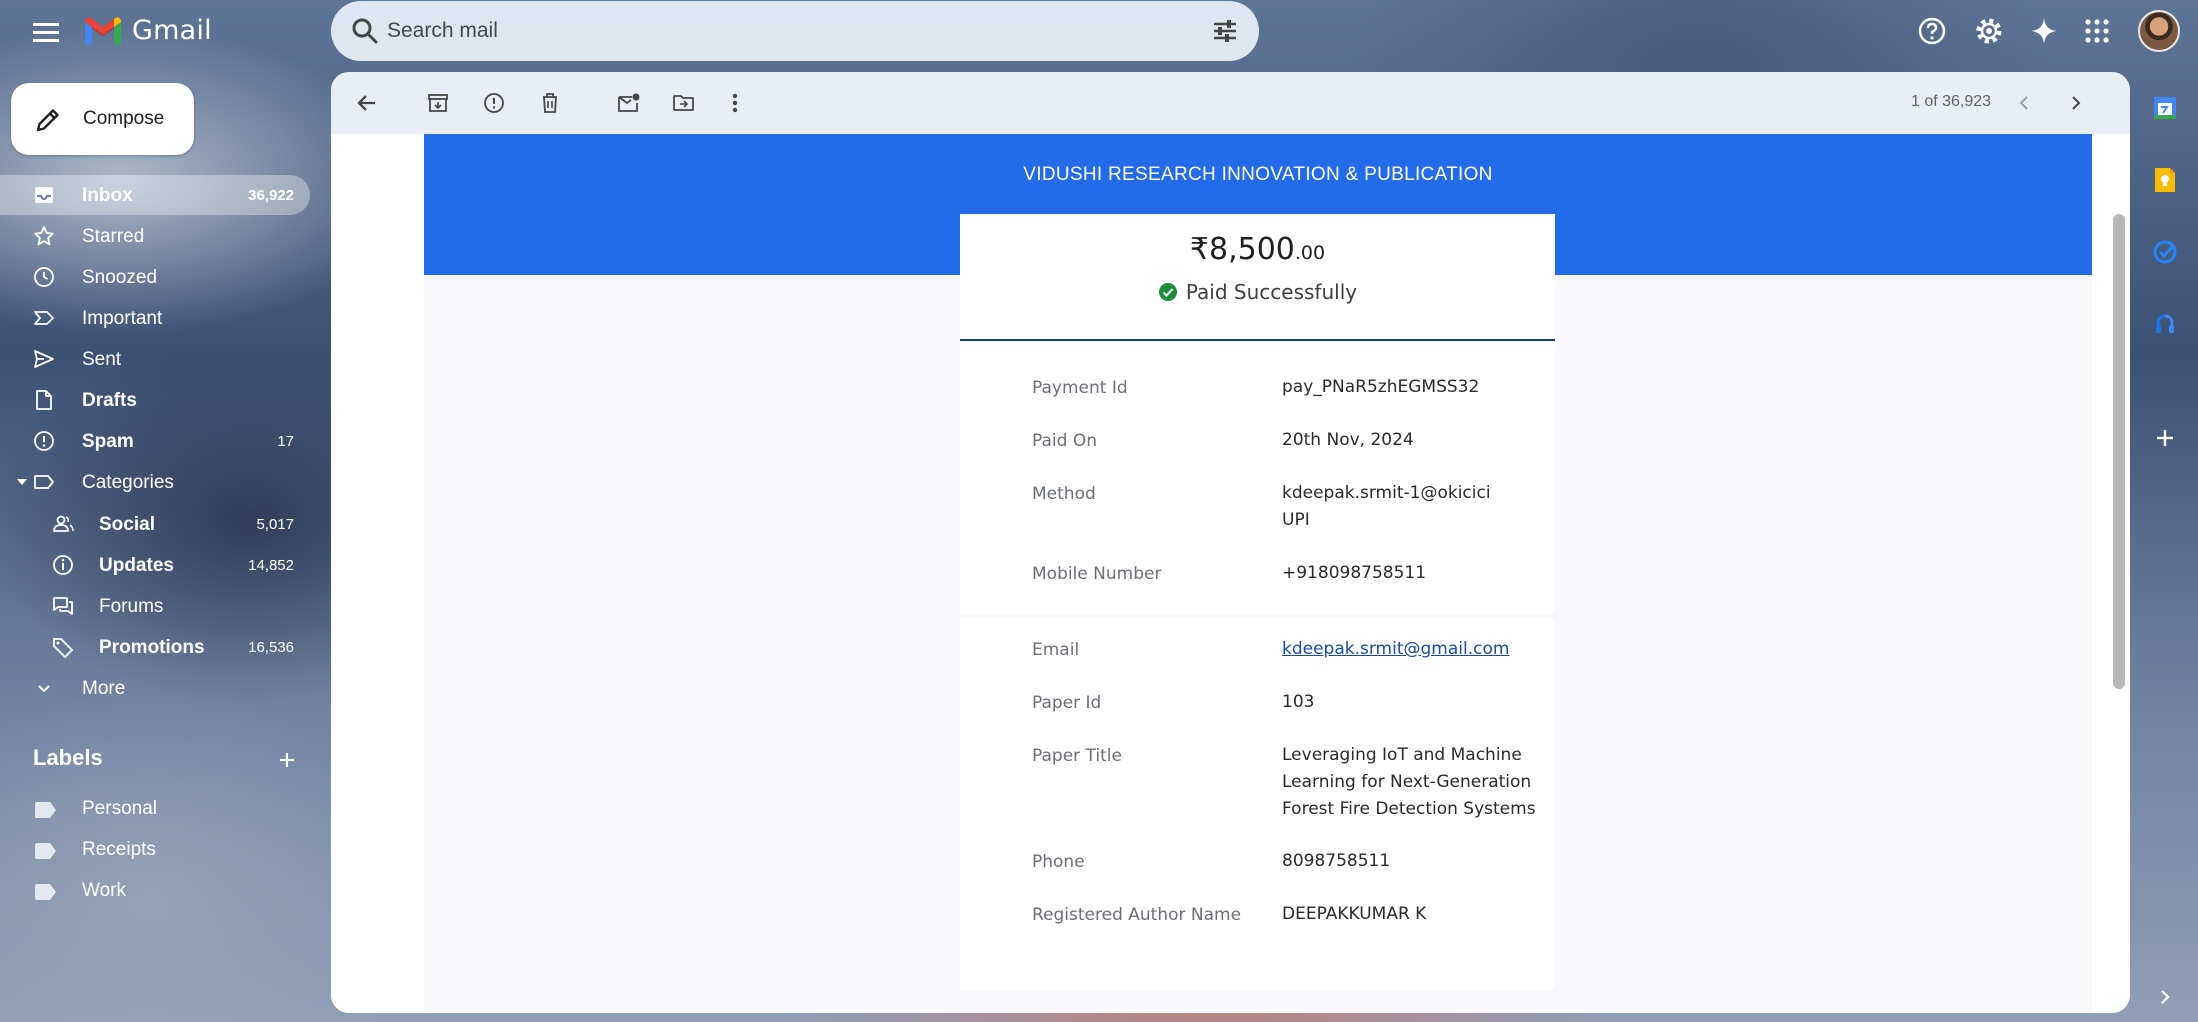 This screenshot has width=2198, height=1022. What do you see at coordinates (155, 441) in the screenshot?
I see `nav-item-spam: Spam 17` at bounding box center [155, 441].